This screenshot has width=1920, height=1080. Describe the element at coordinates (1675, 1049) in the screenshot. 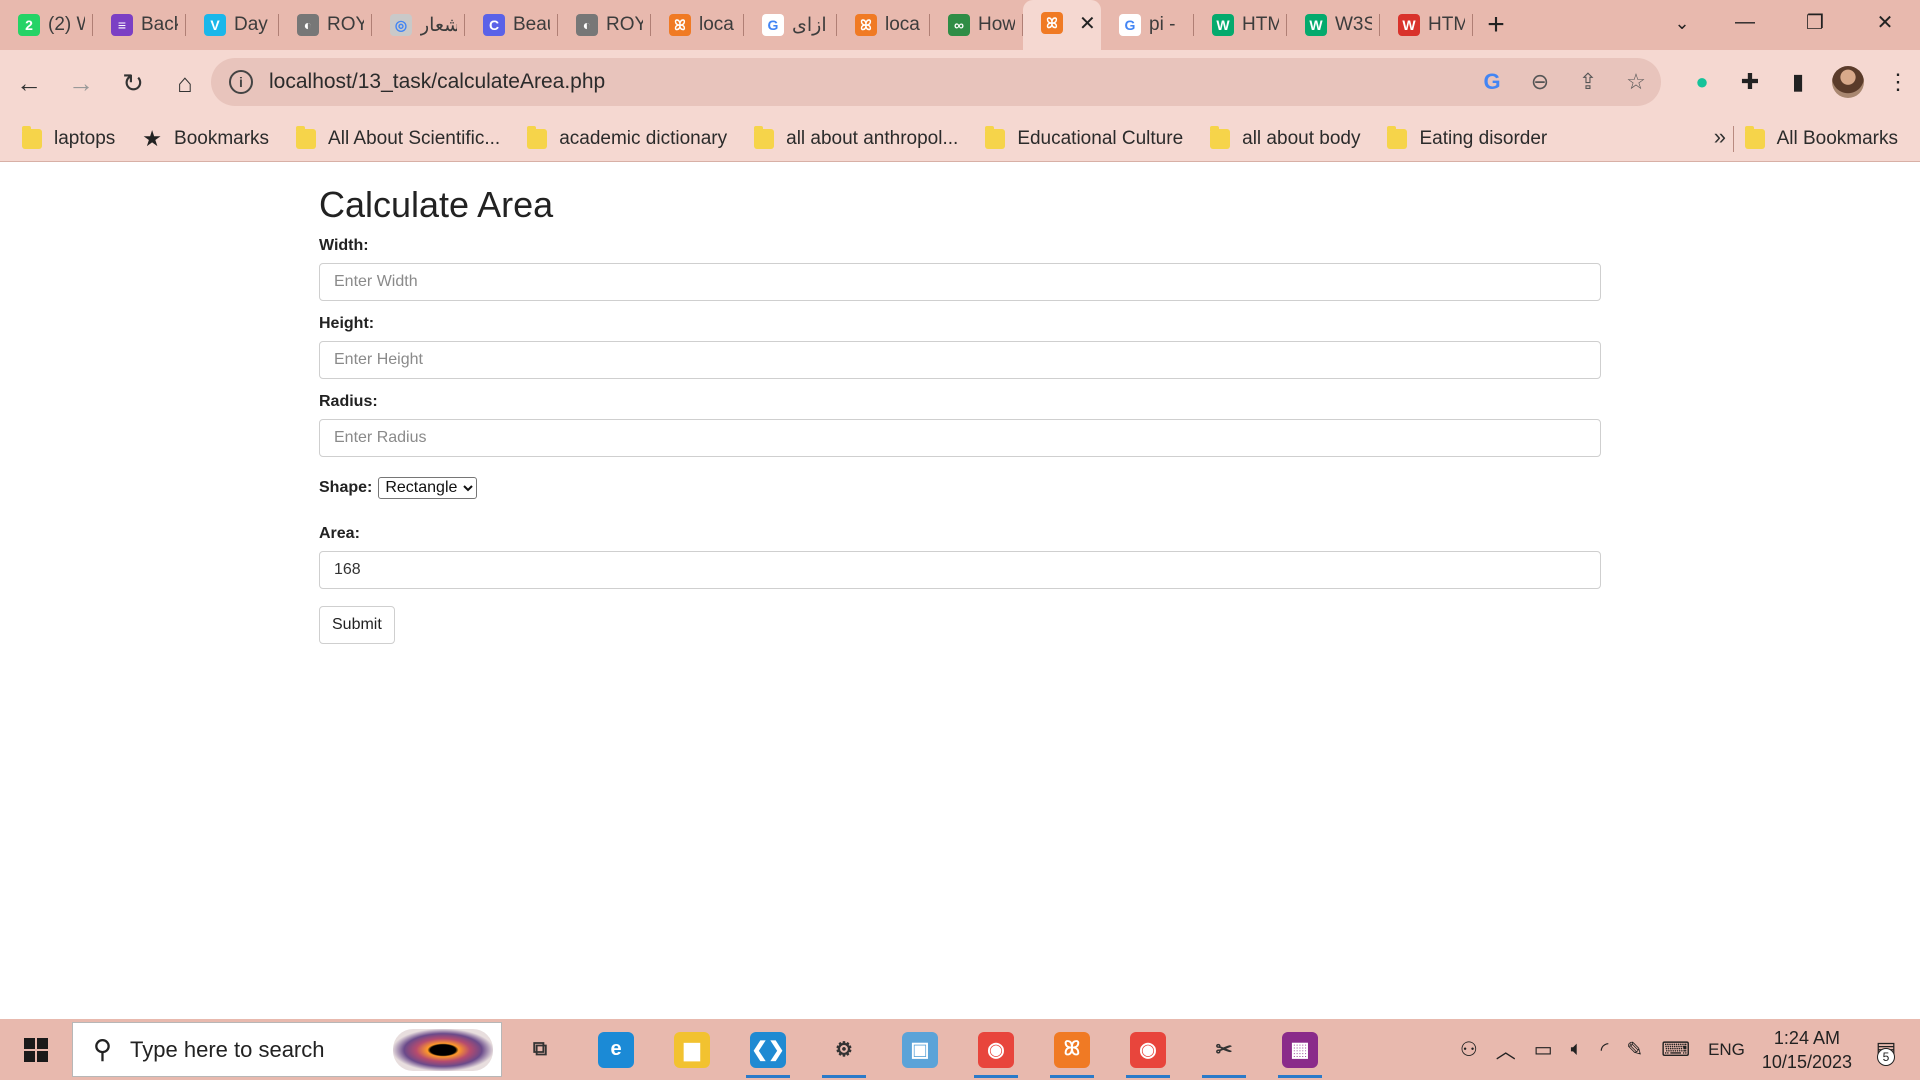

I see `keyboard-icon: ⌨` at that location.